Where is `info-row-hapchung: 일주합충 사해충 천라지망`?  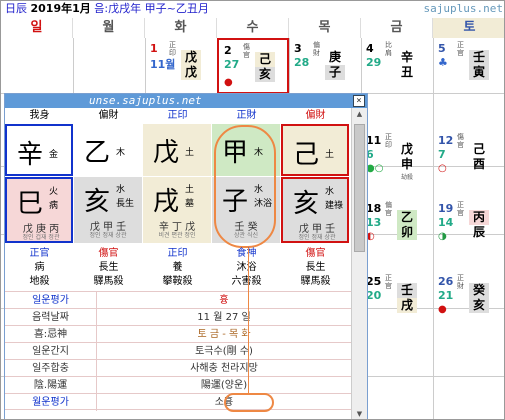 info-row-hapchung: 일주합충 사해충 천라지망 is located at coordinates (178, 368).